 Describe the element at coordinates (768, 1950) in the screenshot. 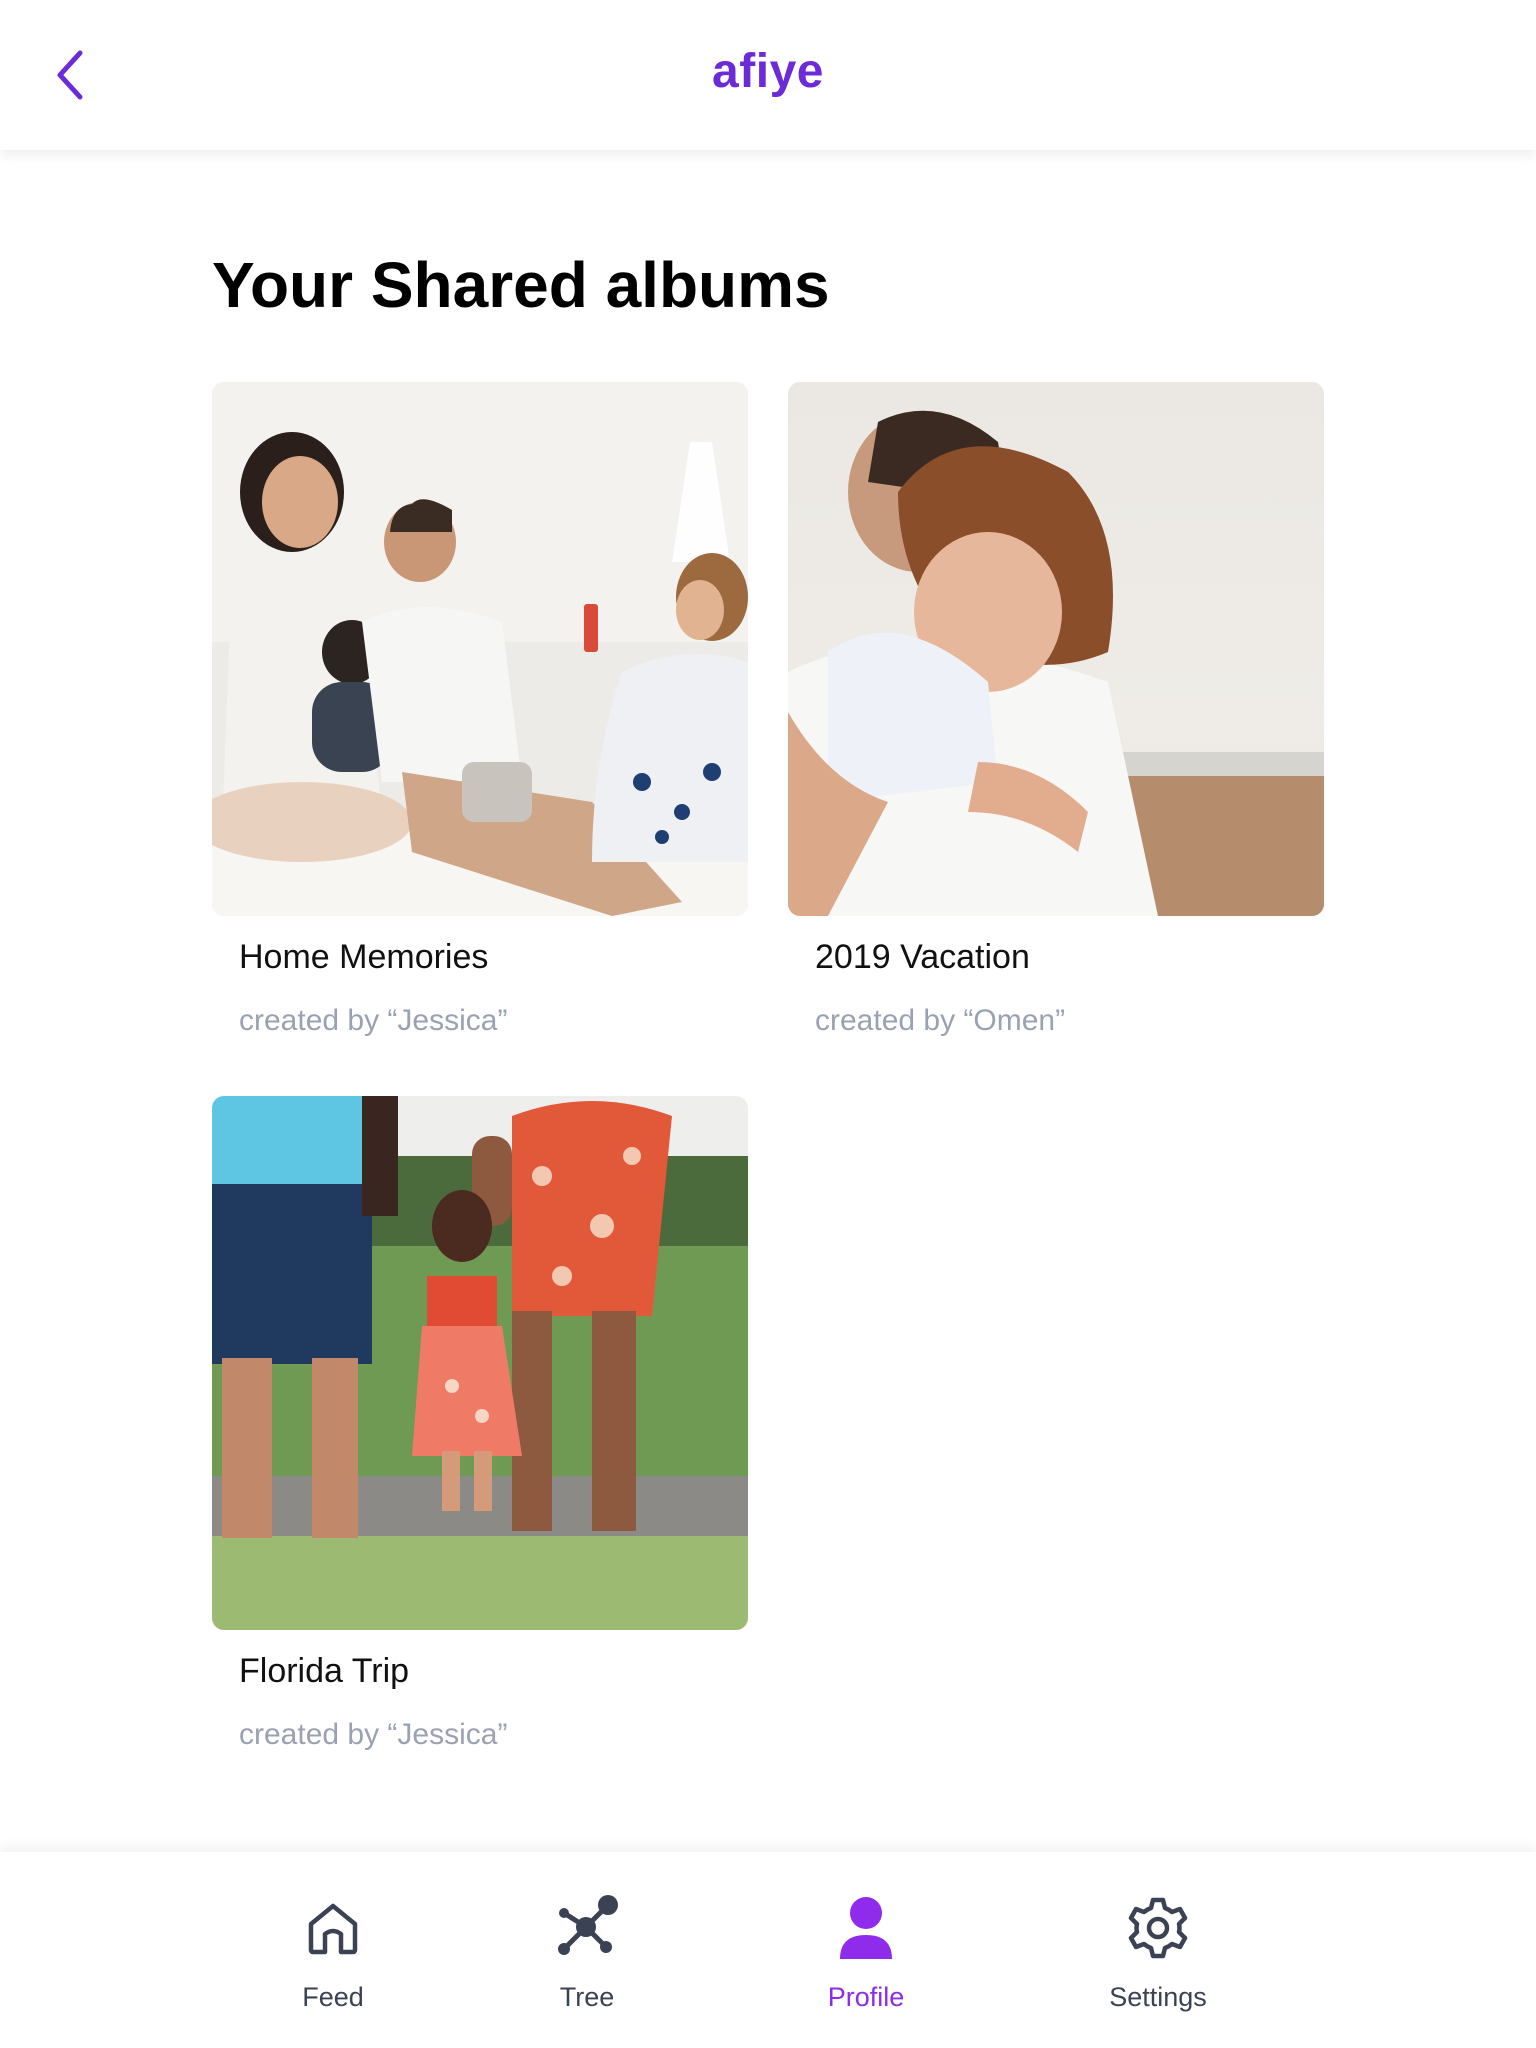

I see `bottom-tab-bar: Feed Tree Profile Settings` at that location.